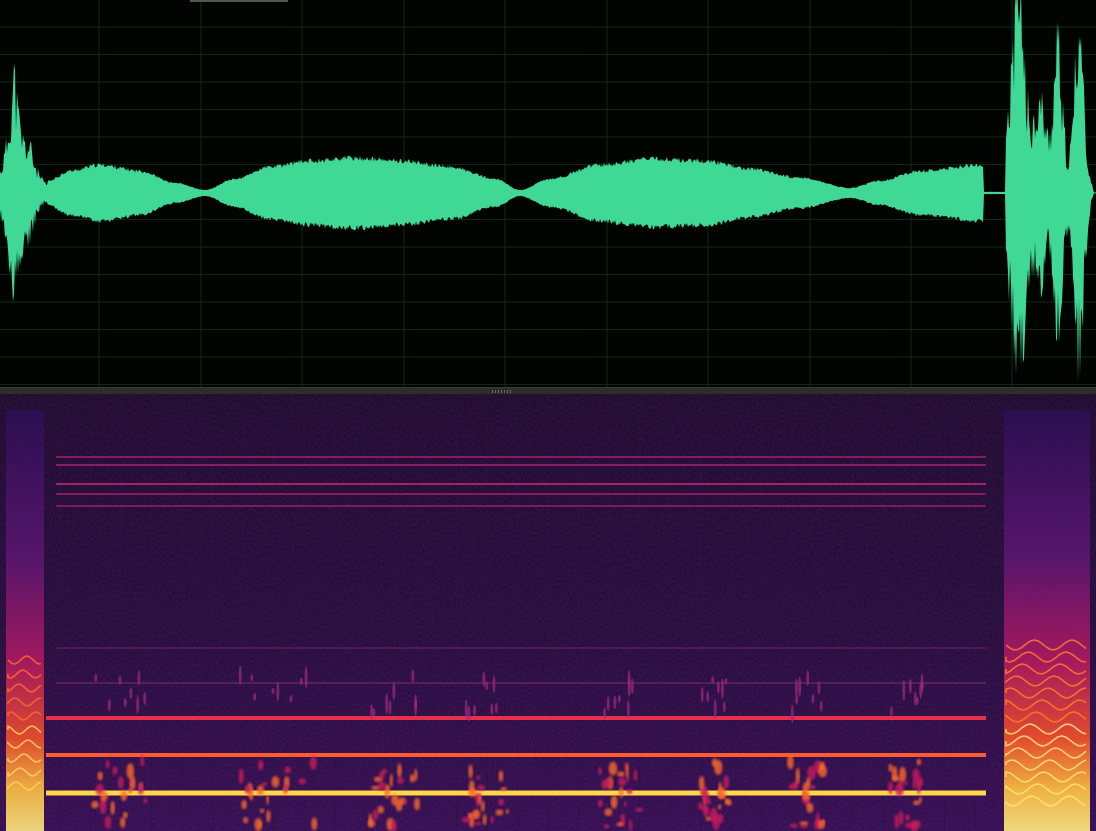 This screenshot has height=831, width=1096. I want to click on panel-splitter, so click(548, 391).